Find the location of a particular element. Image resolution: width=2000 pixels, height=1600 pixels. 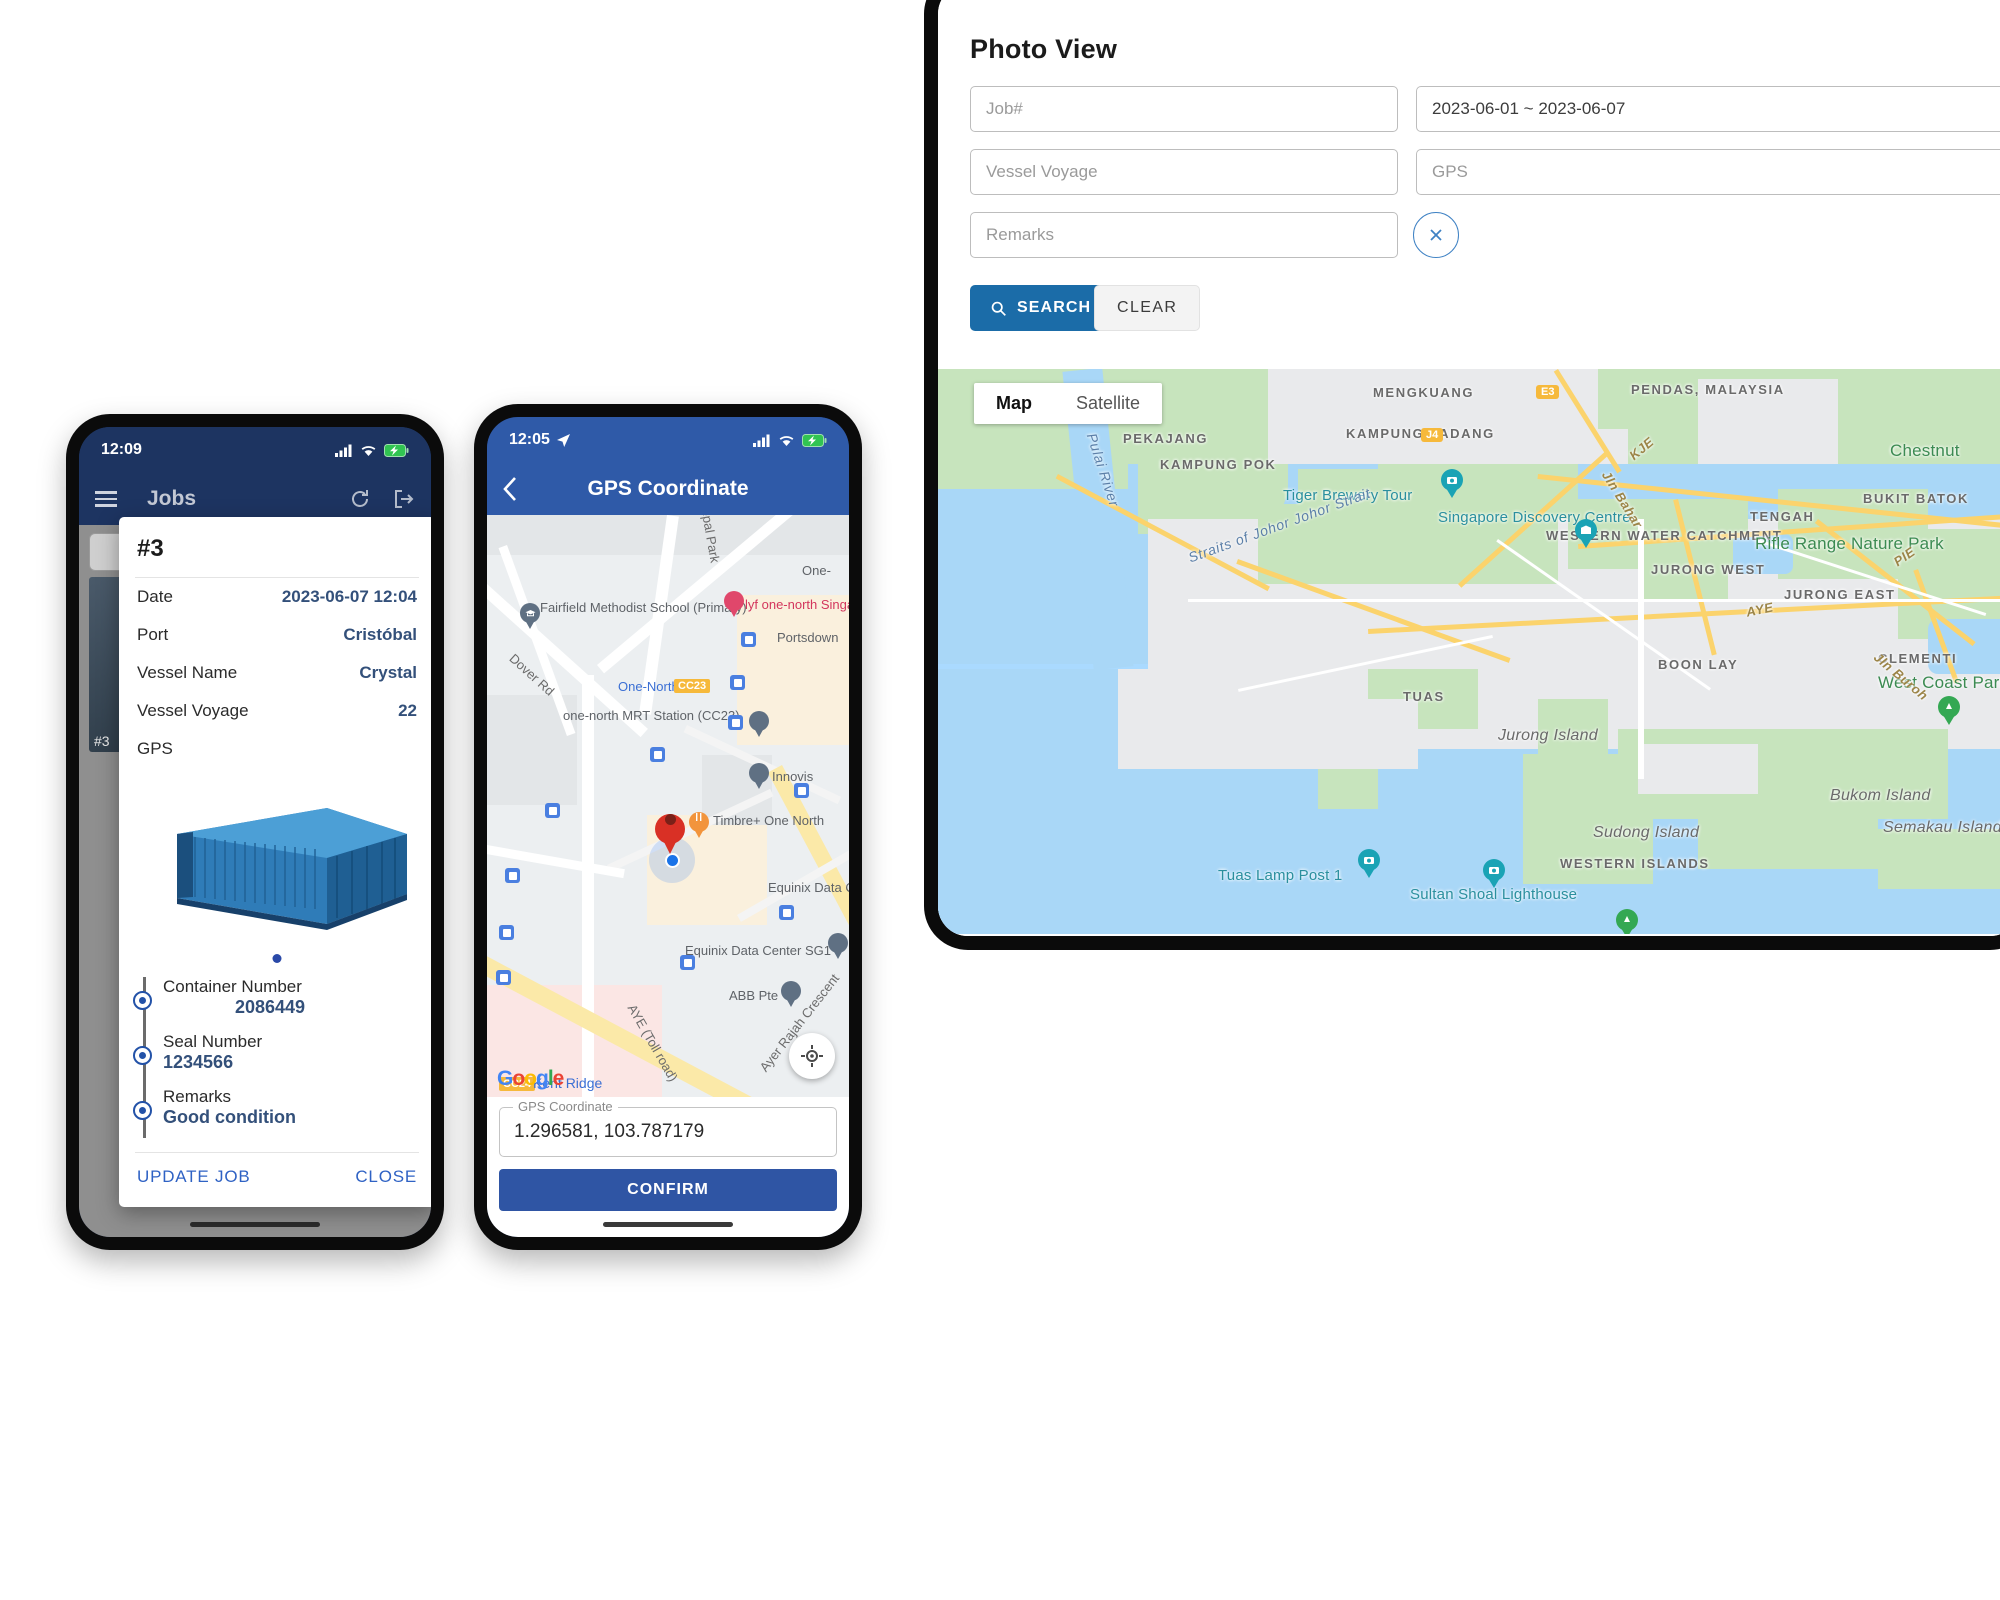

logout-icon is located at coordinates (404, 499).